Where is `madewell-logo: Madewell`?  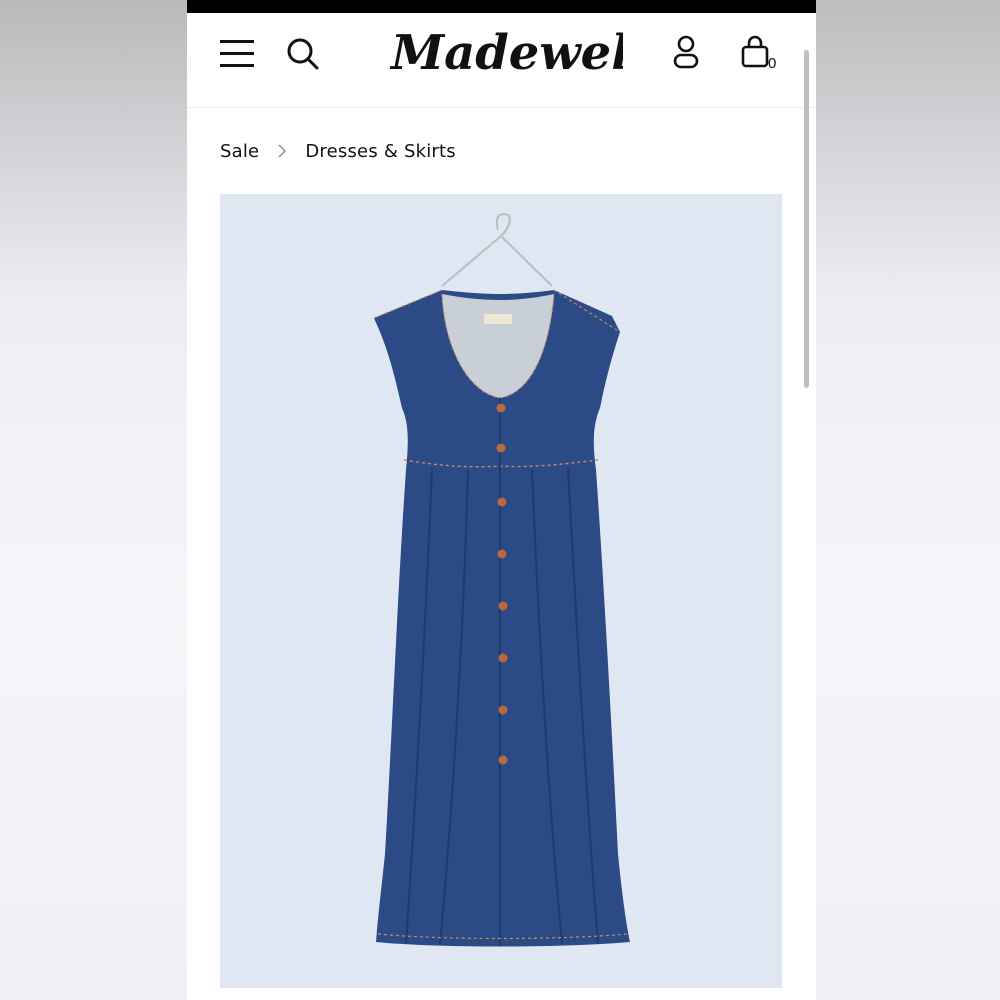
madewell-logo: Madewell is located at coordinates (505, 54).